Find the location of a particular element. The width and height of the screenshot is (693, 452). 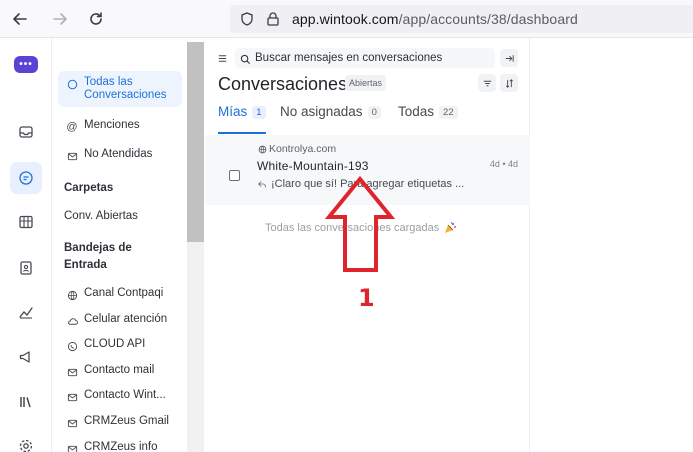

sidebar-item-label: Menciones is located at coordinates (112, 125).